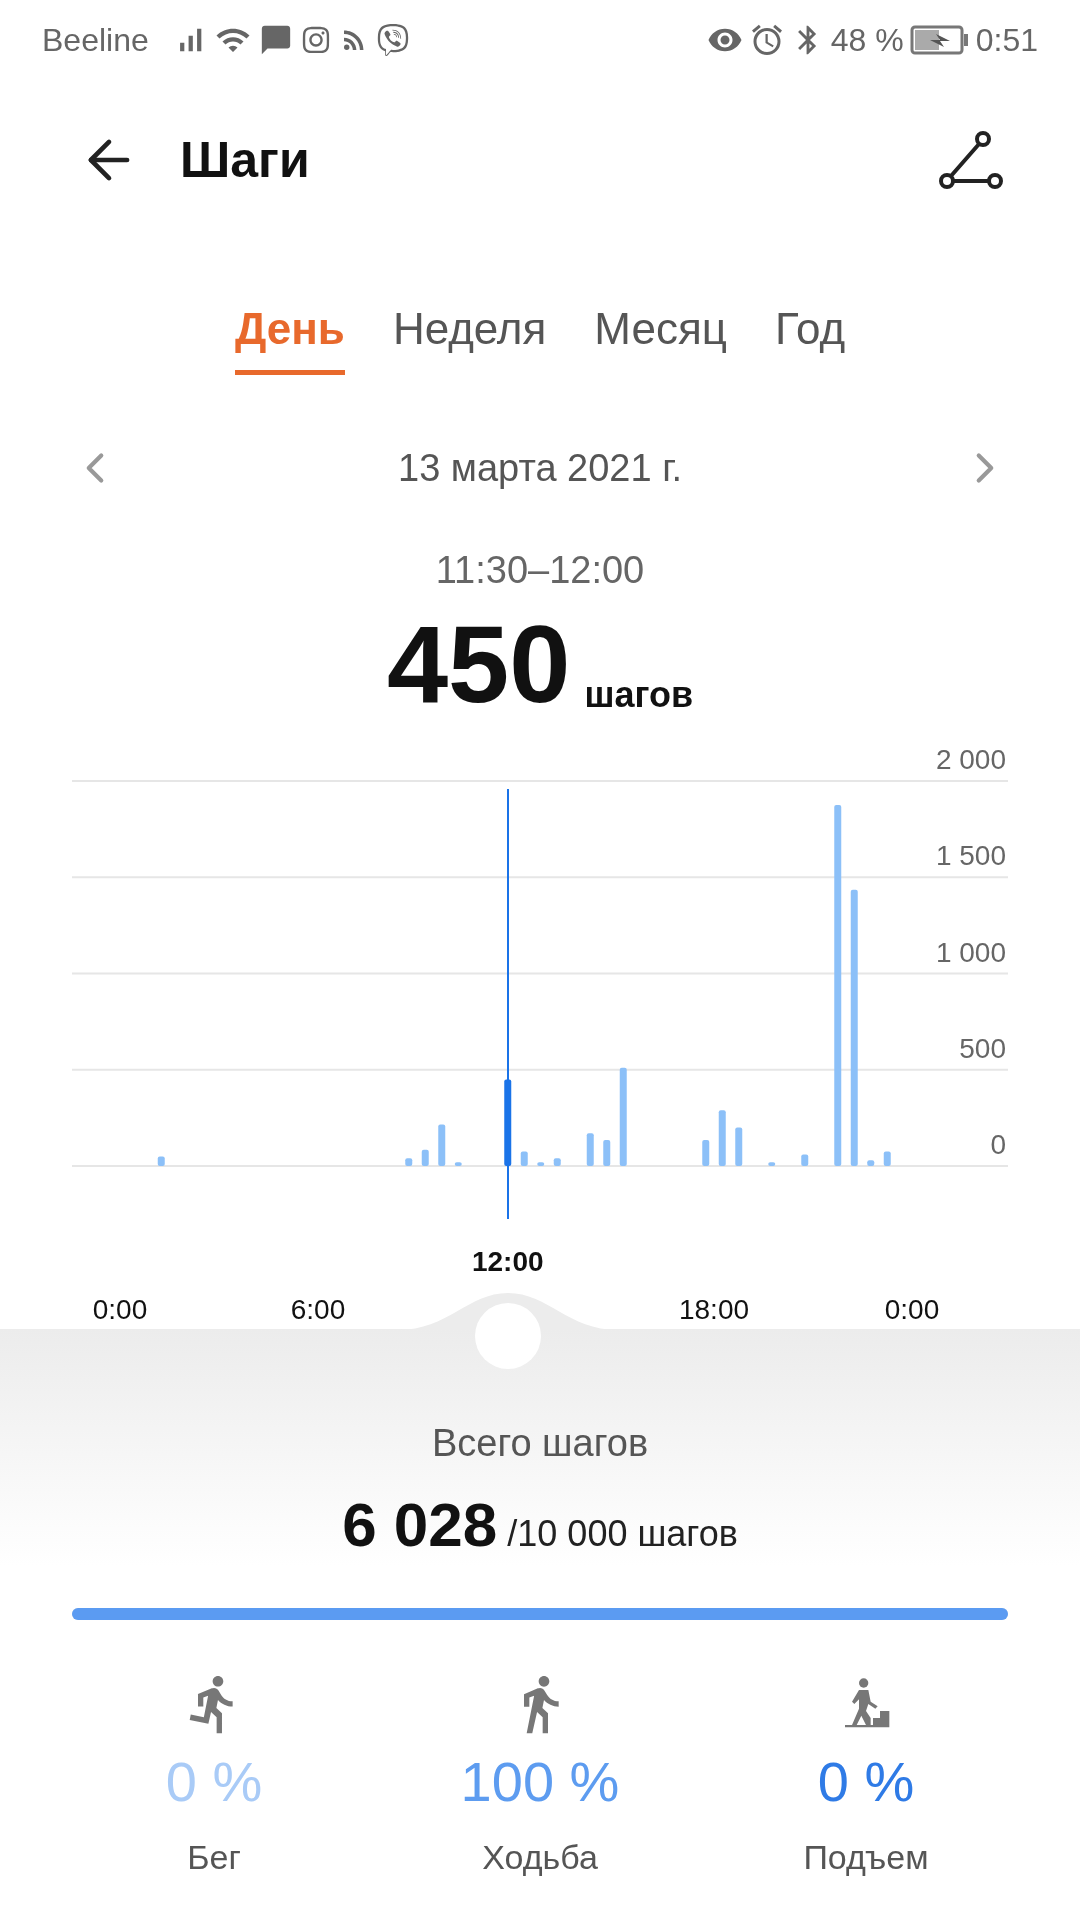  What do you see at coordinates (866, 1857) in the screenshot?
I see `activity-label: Подъем` at bounding box center [866, 1857].